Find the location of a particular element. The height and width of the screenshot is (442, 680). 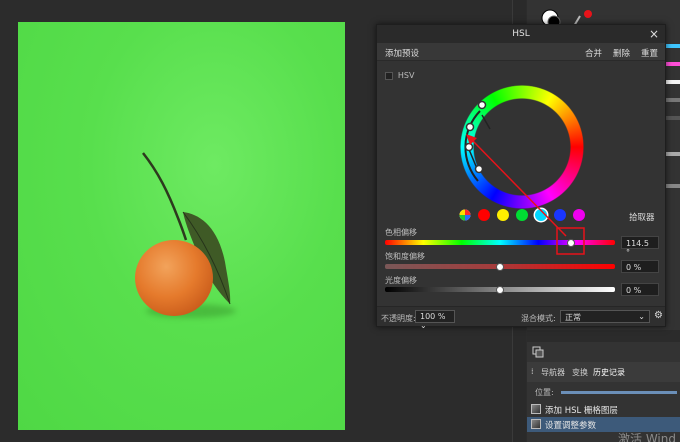

panel-tabs: ⁞ 导航器 变换 历史记录 is located at coordinates (603, 372).